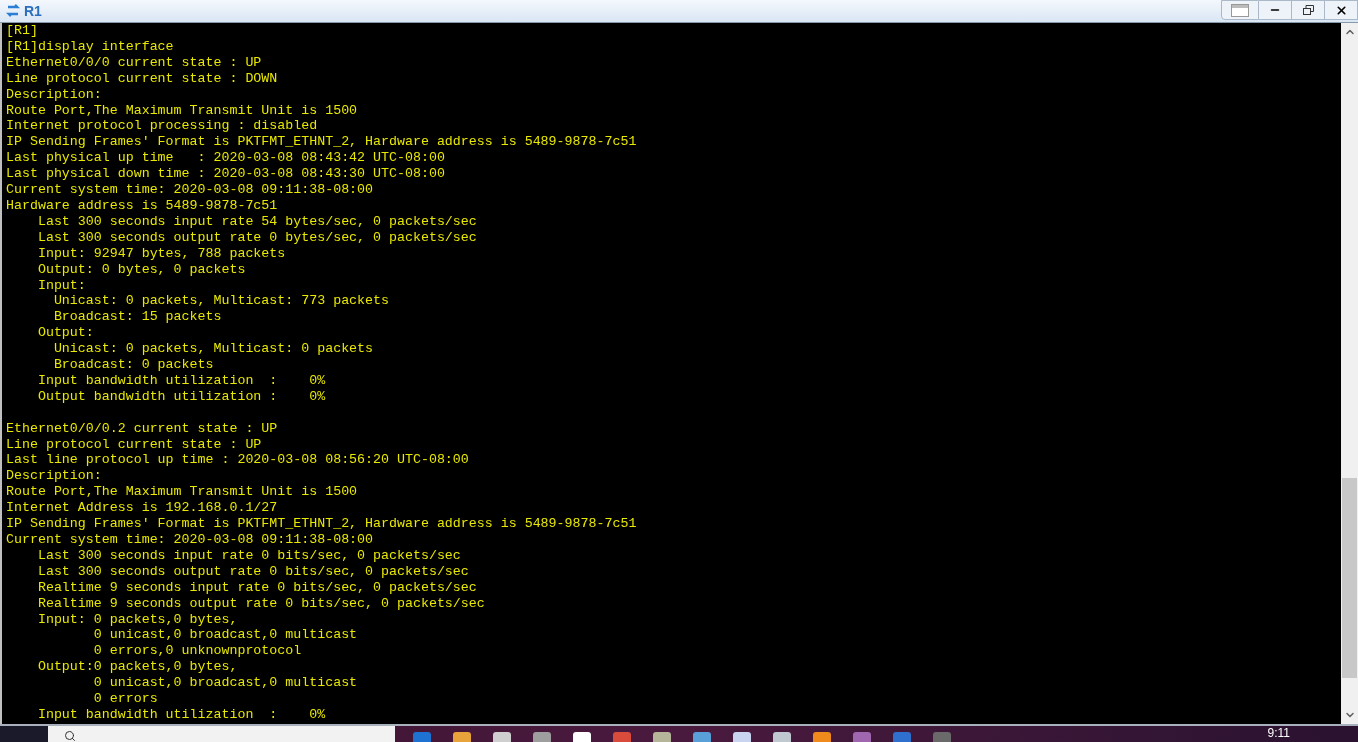 Image resolution: width=1358 pixels, height=742 pixels. I want to click on terminal-line: Output:, so click(65, 333).